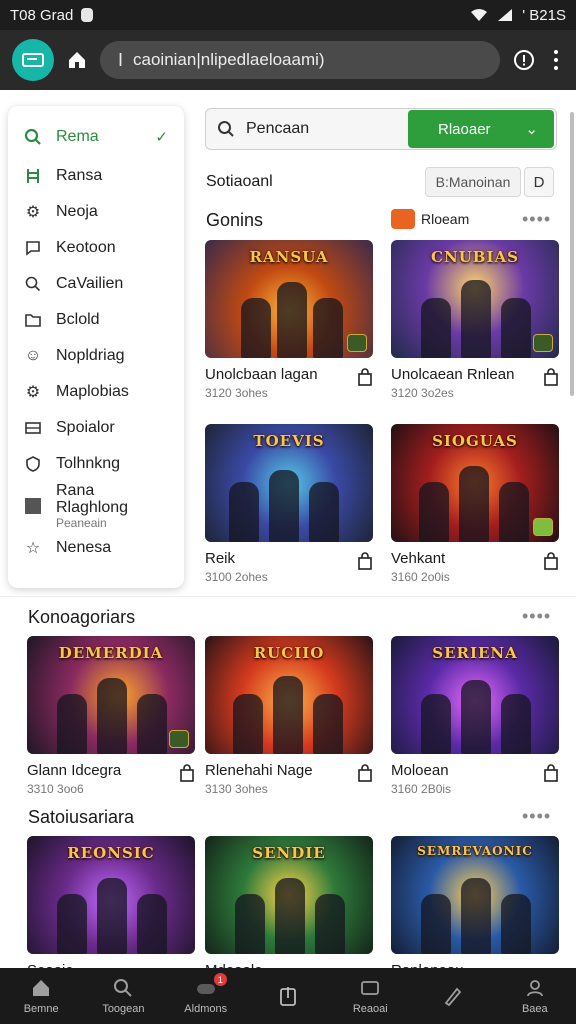  I want to click on signal-icon, so click(505, 15).